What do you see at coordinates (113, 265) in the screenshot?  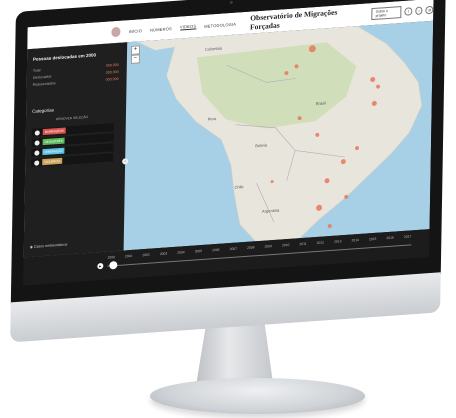 I see `timeline-thumb` at bounding box center [113, 265].